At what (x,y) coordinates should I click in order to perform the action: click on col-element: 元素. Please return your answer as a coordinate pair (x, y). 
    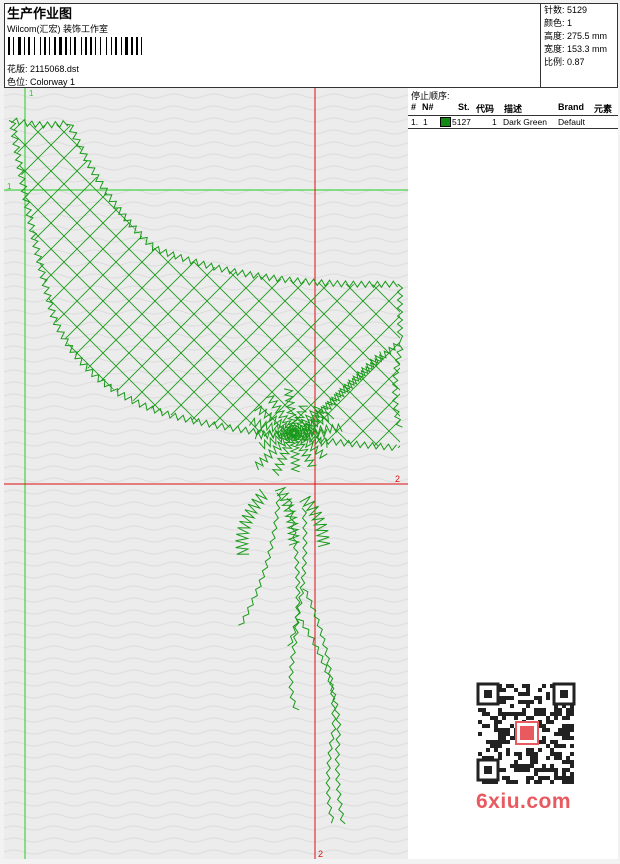
    Looking at the image, I should click on (603, 109).